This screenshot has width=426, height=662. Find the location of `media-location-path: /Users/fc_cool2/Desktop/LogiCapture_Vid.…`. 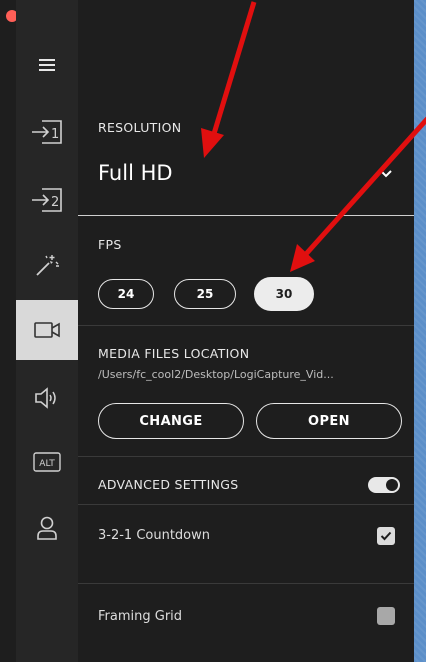

media-location-path: /Users/fc_cool2/Desktop/LogiCapture_Vid.… is located at coordinates (216, 374).